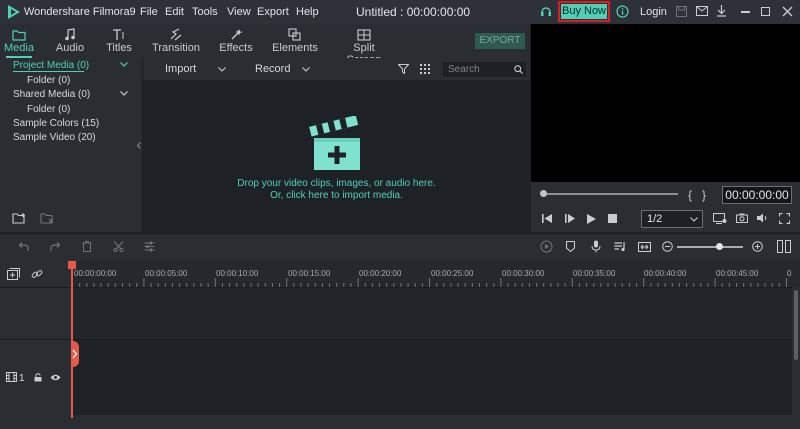 The height and width of the screenshot is (429, 800). I want to click on download-icon, so click(721, 11).